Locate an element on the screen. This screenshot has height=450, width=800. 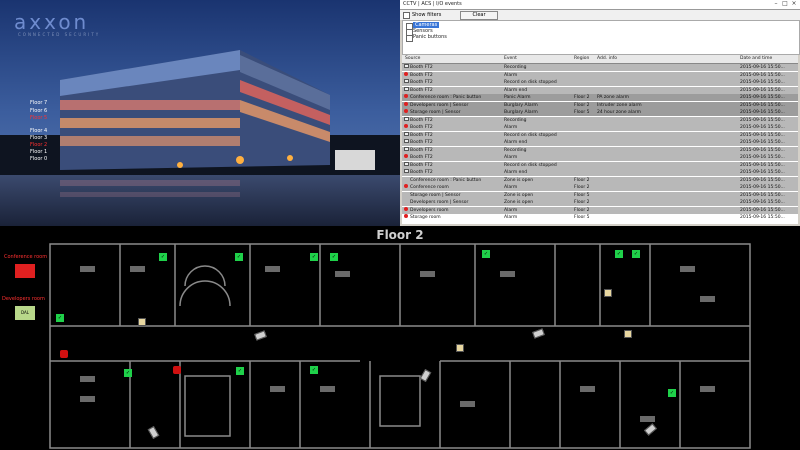
floor-link-4: Floor 4 is located at coordinates (38, 131).